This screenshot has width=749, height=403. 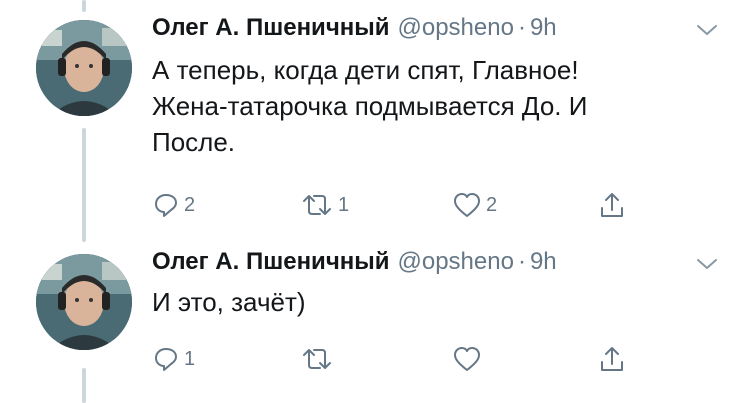 I want to click on tweet-actions: 2 1 2, so click(x=402, y=205).